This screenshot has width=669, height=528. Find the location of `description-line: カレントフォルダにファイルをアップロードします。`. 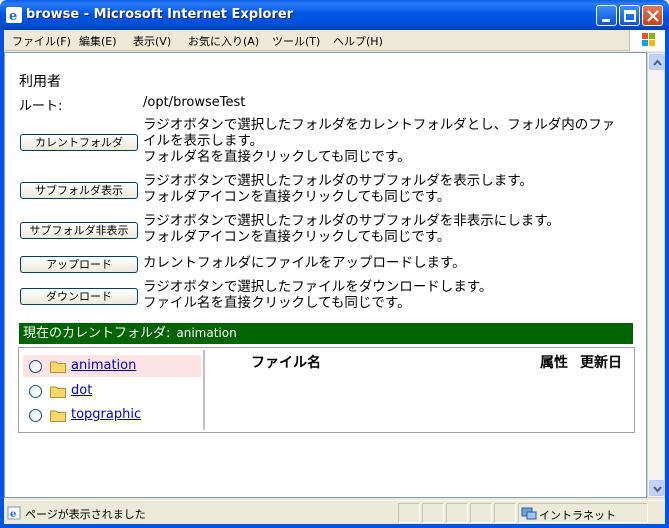

description-line: カレントフォルダにファイルをアップロードします。 is located at coordinates (304, 263).